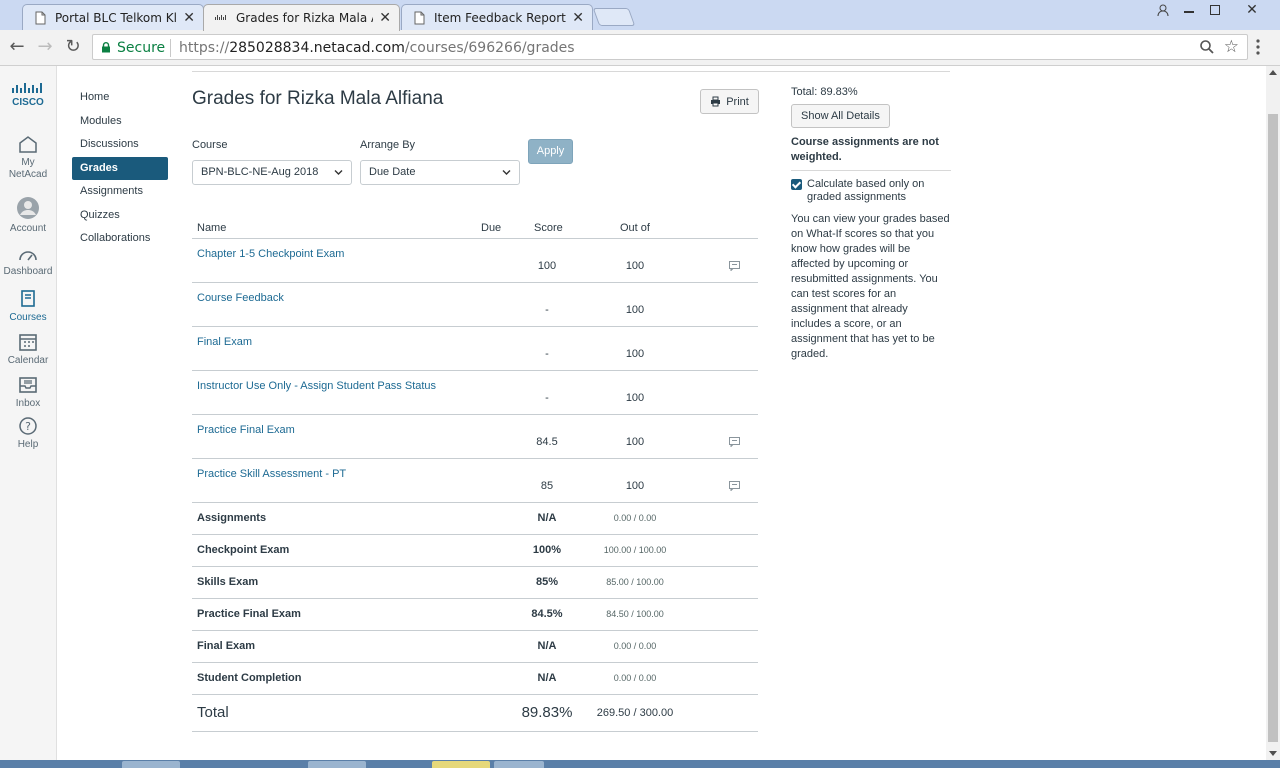 The height and width of the screenshot is (768, 1280). What do you see at coordinates (475, 713) in the screenshot?
I see `final-total-row: Total 89.83% 269.50 / 300.00` at bounding box center [475, 713].